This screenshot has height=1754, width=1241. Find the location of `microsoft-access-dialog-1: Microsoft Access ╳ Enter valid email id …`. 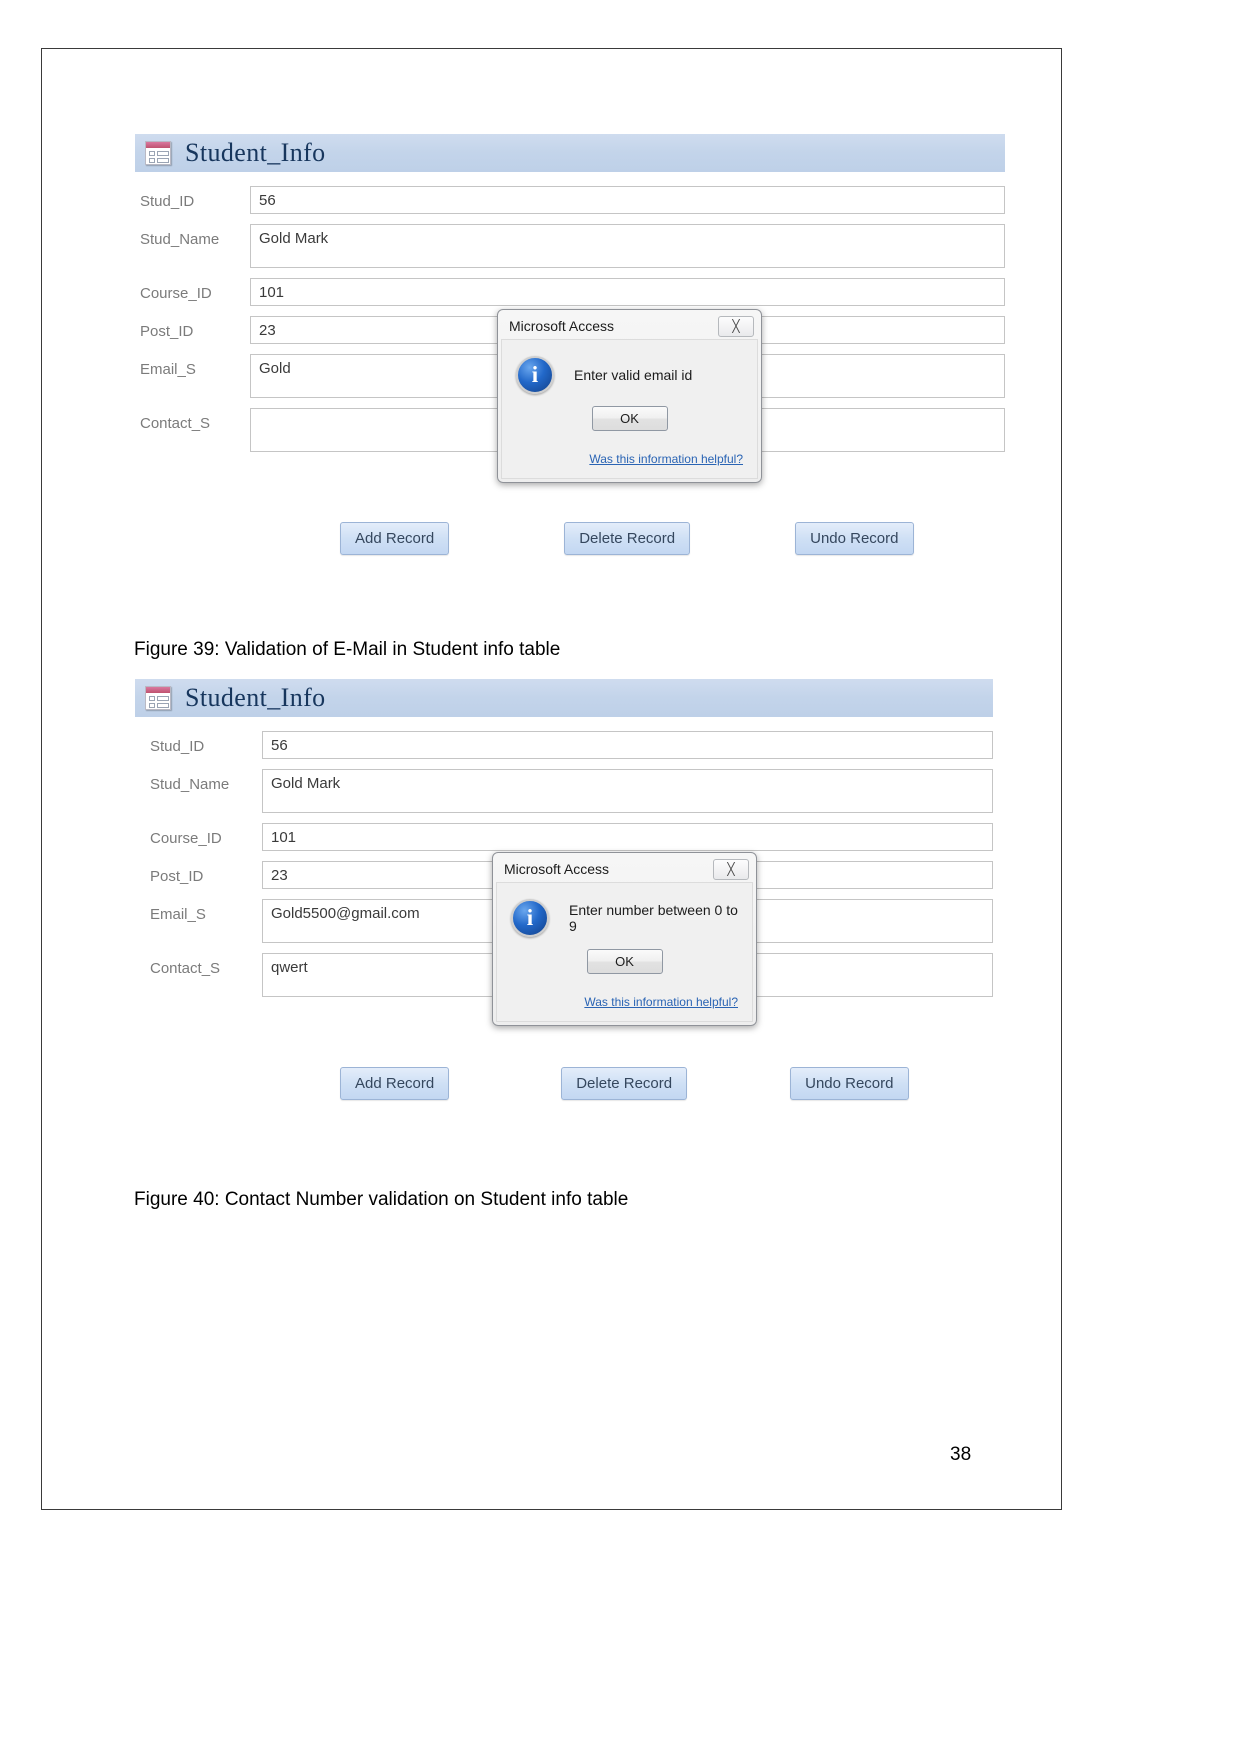

microsoft-access-dialog-1: Microsoft Access ╳ Enter valid email id … is located at coordinates (629, 396).